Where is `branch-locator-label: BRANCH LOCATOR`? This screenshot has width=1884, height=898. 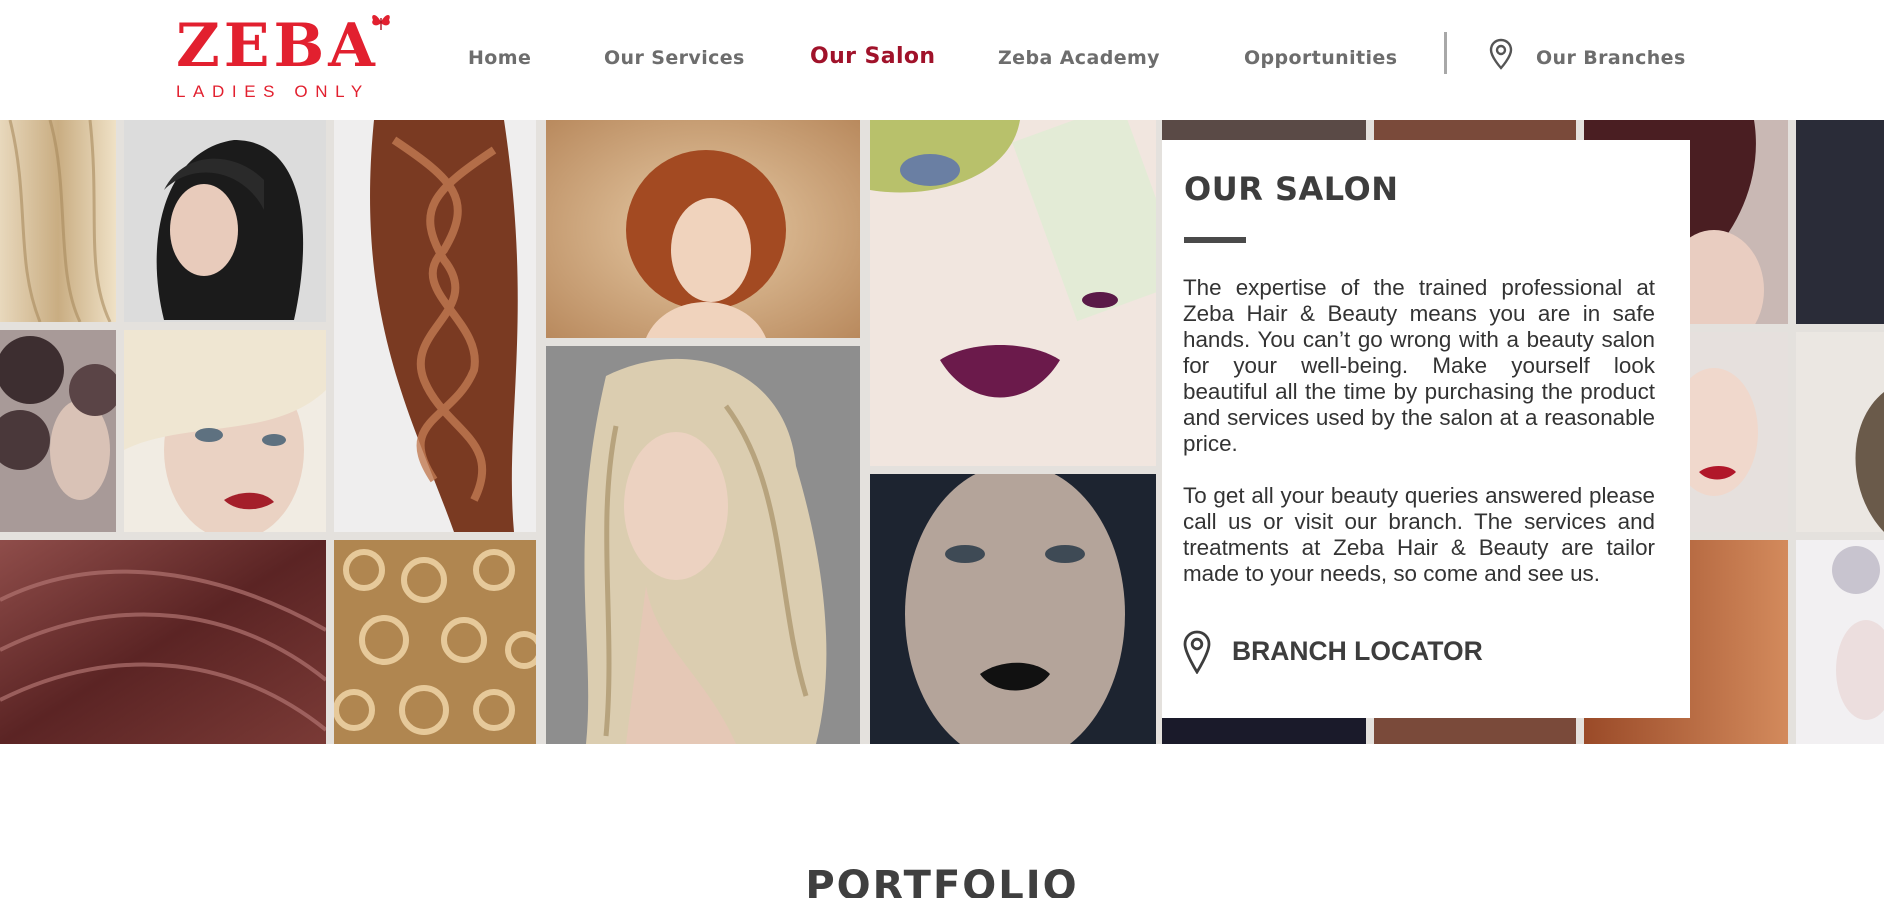 branch-locator-label: BRANCH LOCATOR is located at coordinates (1357, 651).